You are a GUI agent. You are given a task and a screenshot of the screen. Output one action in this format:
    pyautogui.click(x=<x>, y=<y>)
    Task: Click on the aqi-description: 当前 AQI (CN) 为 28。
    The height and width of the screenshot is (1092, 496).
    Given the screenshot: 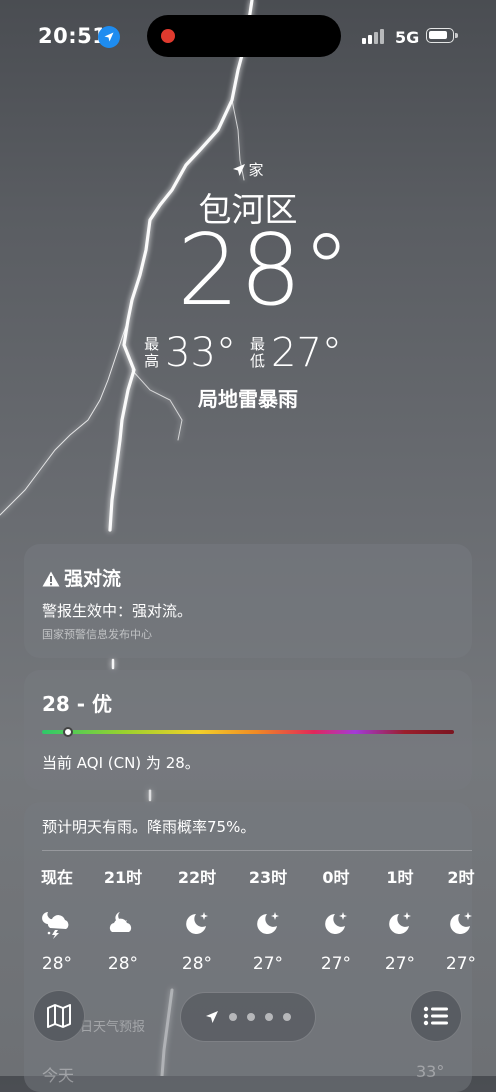 What is the action you would take?
    pyautogui.click(x=121, y=763)
    